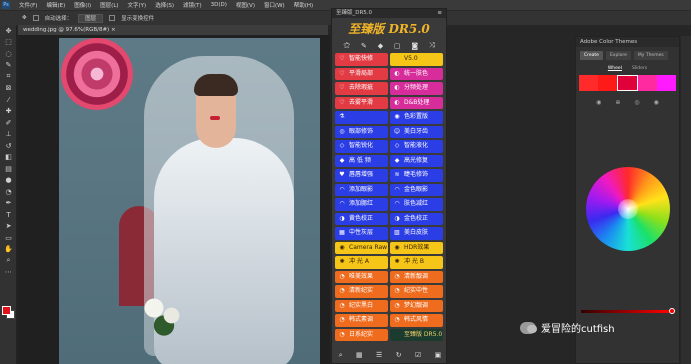 Image resolution: width=691 pixels, height=364 pixels. I want to click on refresh-icon: ↻, so click(399, 355).